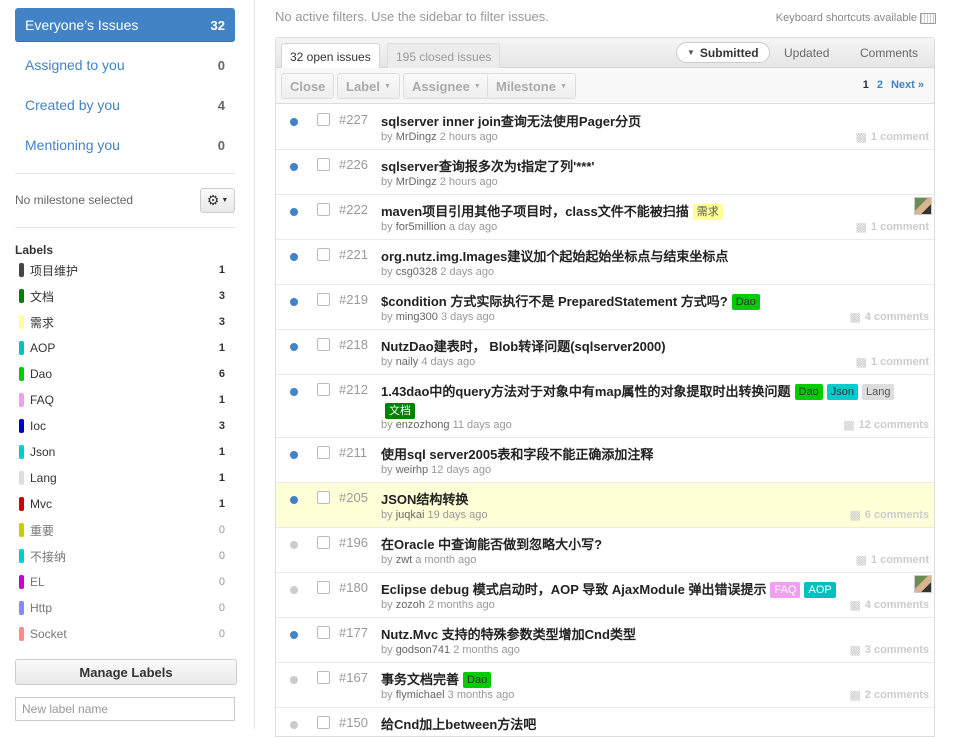  I want to click on sort-updated-button: Updated, so click(806, 52).